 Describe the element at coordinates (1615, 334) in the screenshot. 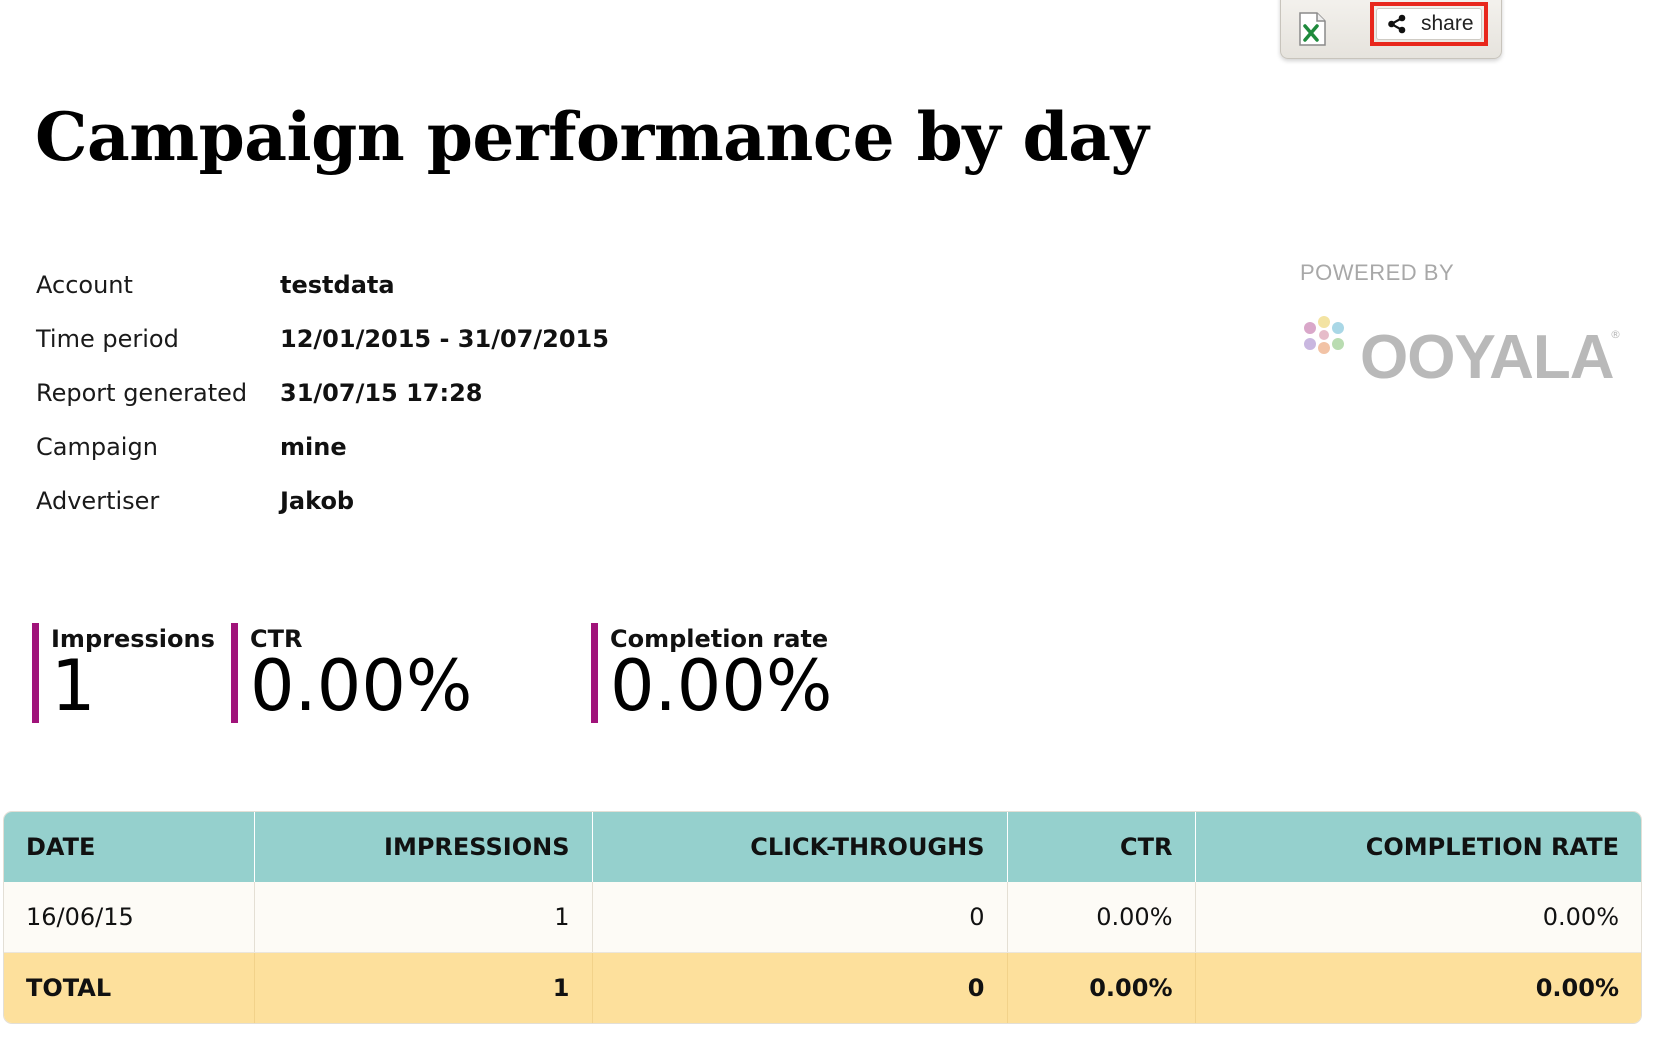

I see `registered-mark: ®` at that location.